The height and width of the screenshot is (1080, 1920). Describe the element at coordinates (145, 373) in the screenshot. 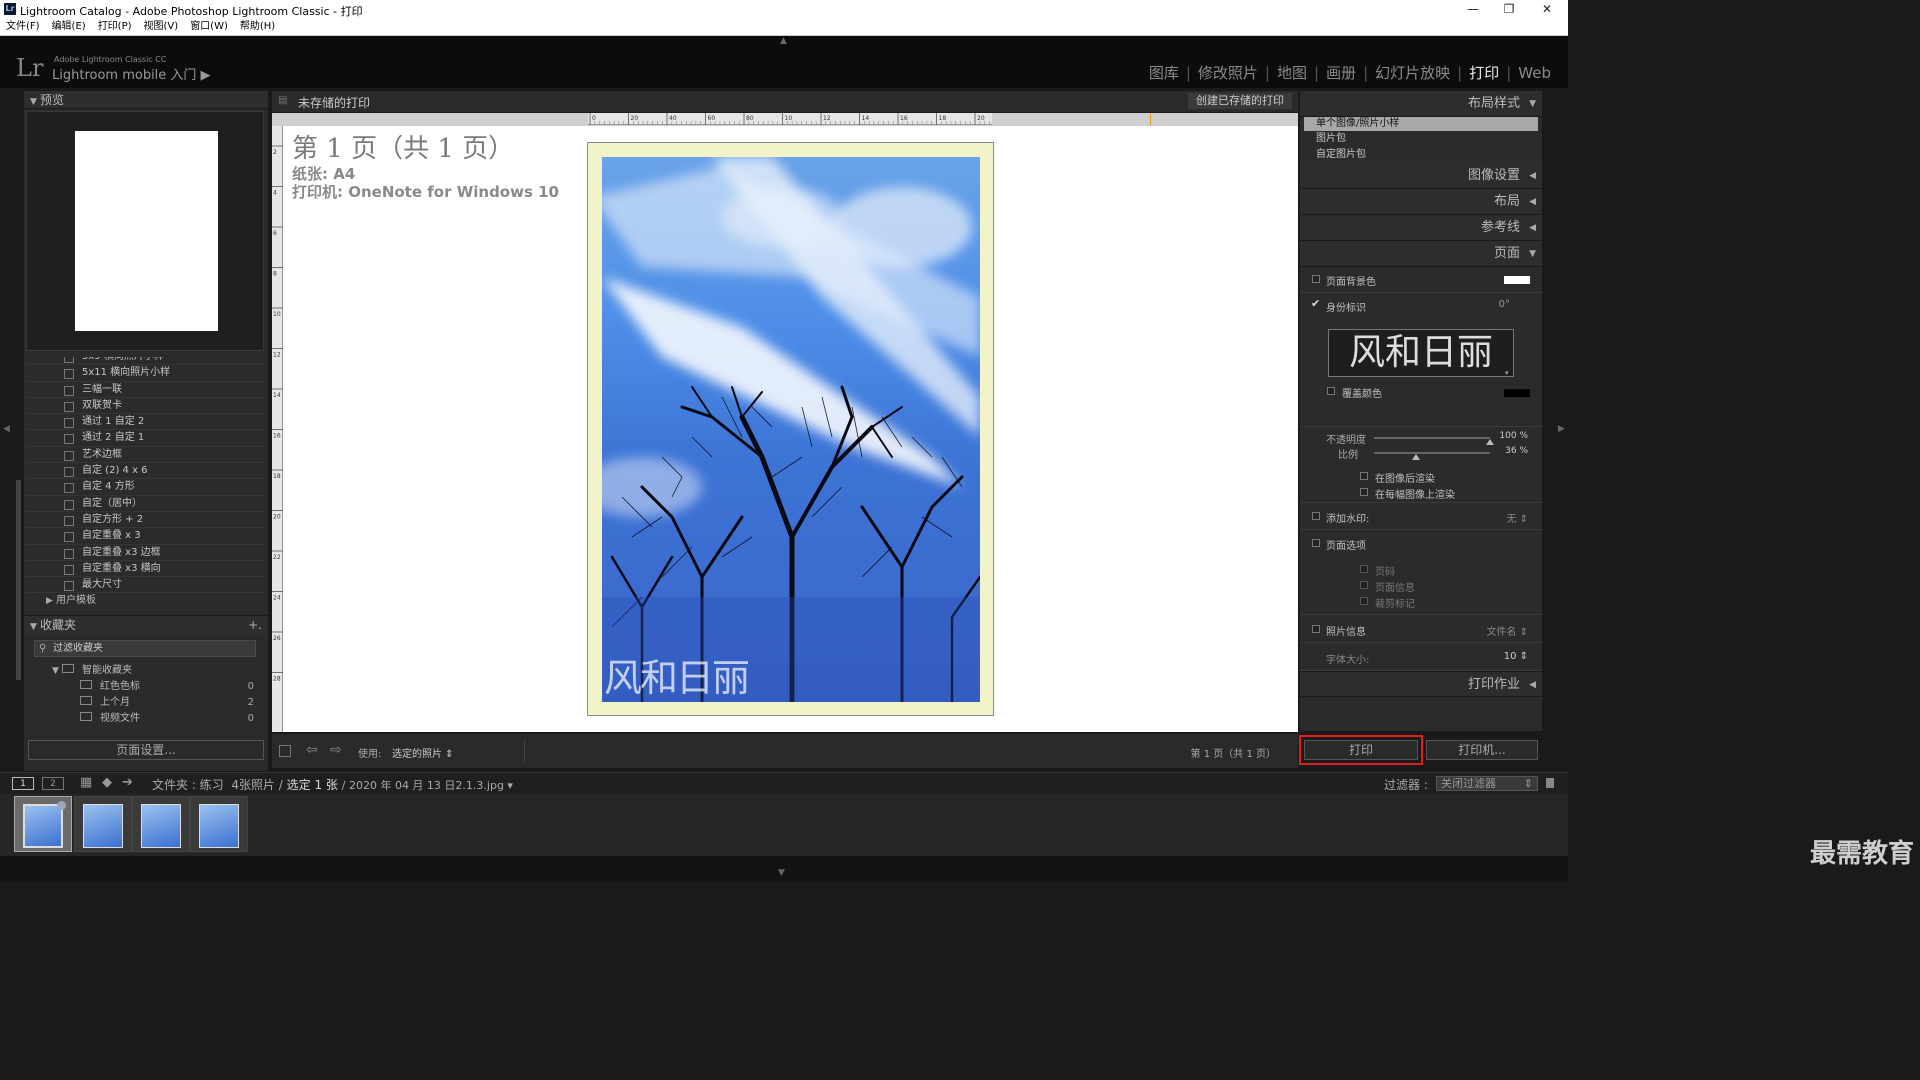

I see `template-item: 5x11 横向照片小样` at that location.